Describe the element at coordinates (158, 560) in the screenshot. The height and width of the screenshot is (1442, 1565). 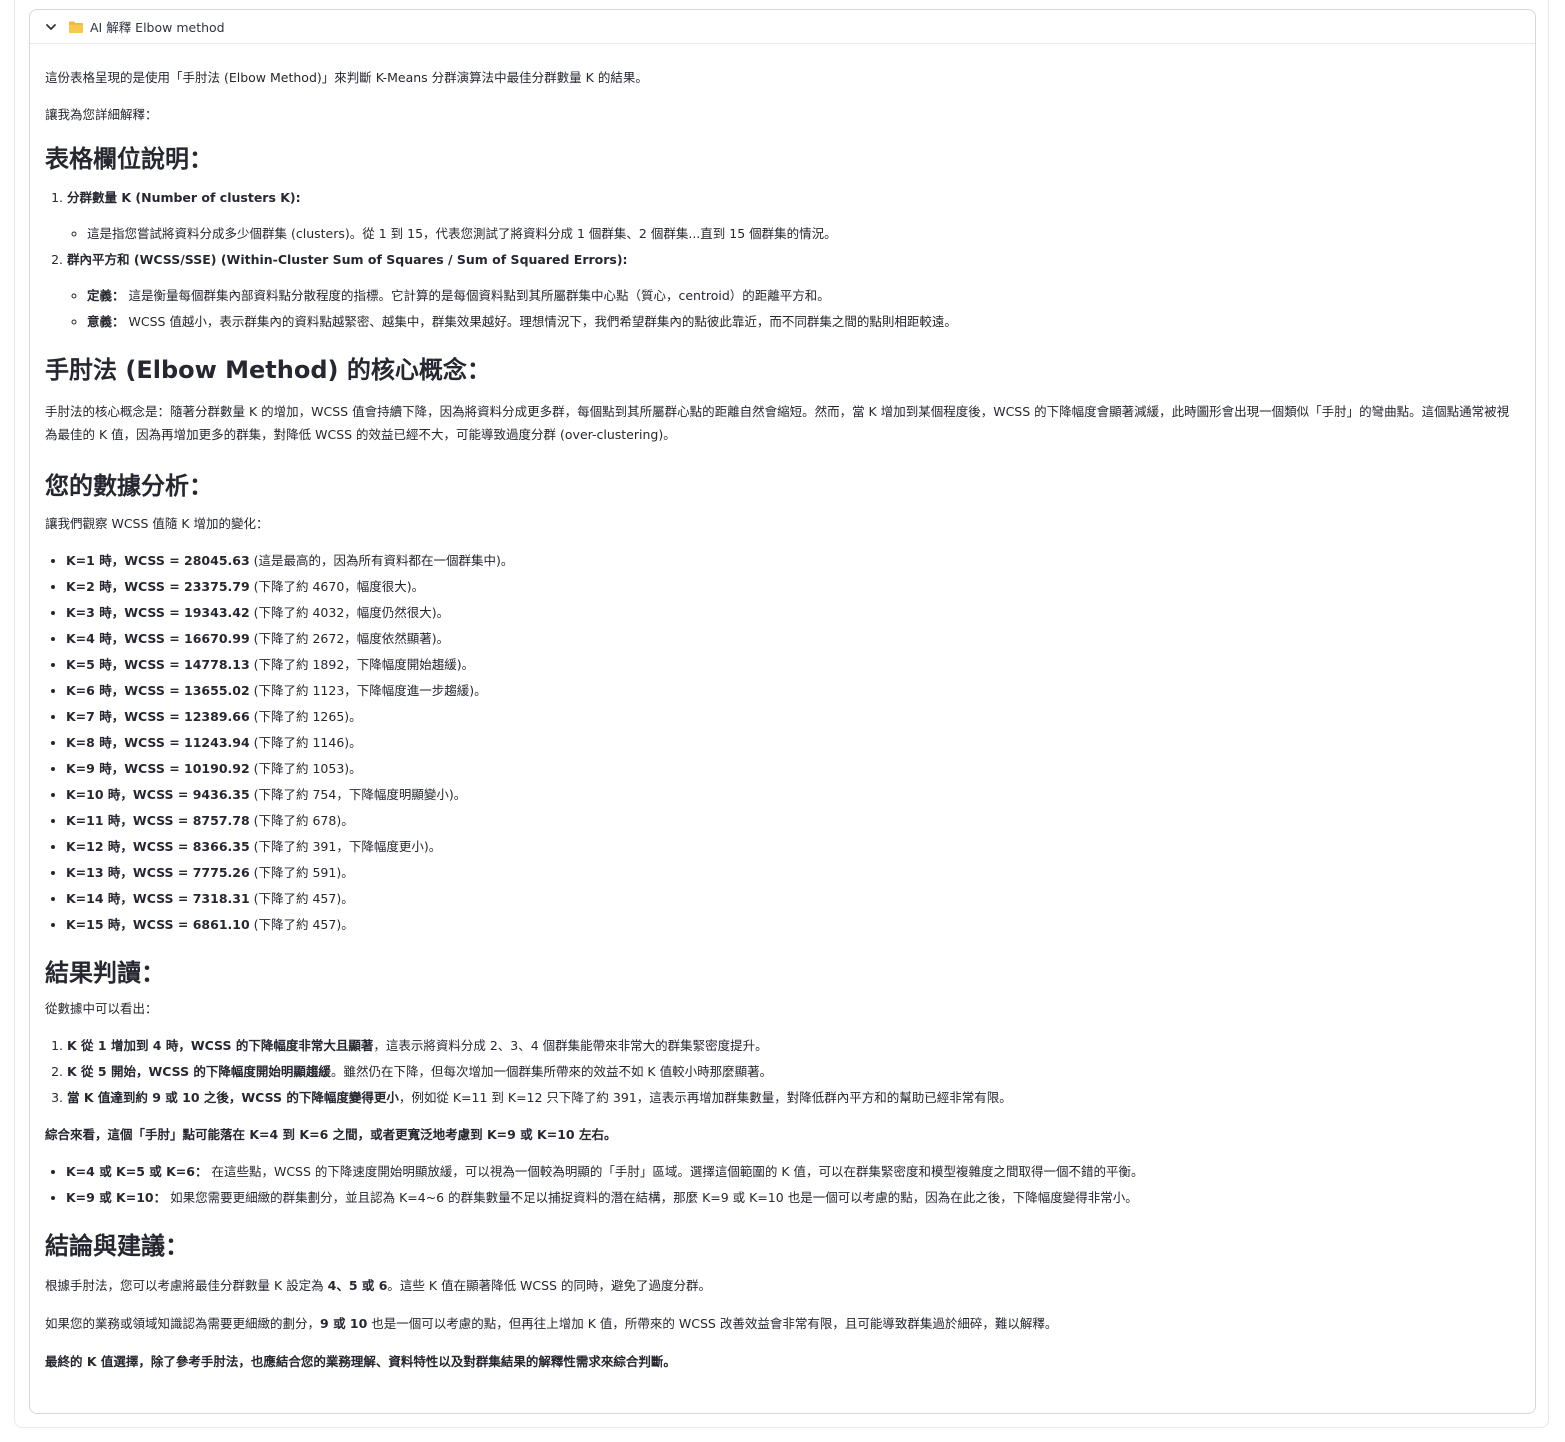
I see `item-bold-text: K=1 時，WCSS = 28045.63` at that location.